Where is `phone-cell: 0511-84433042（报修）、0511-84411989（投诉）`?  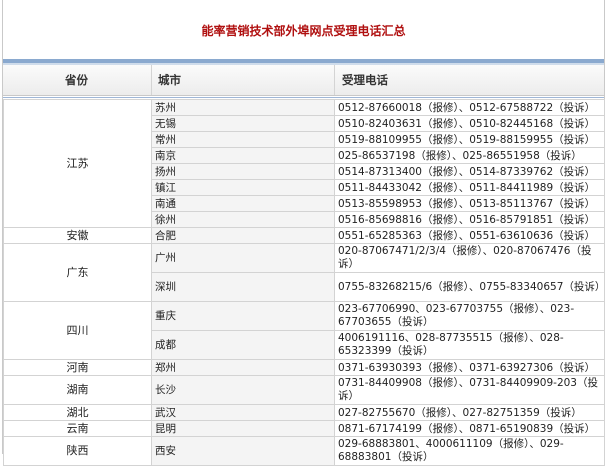 phone-cell: 0511-84433042（报修）、0511-84411989（投诉） is located at coordinates (469, 187).